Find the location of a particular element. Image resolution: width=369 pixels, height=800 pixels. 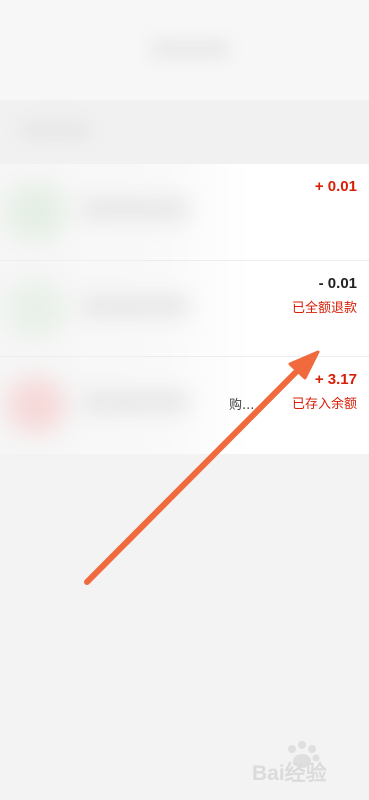

baidu-jingyan-watermark: Bai经验 is located at coordinates (307, 764).